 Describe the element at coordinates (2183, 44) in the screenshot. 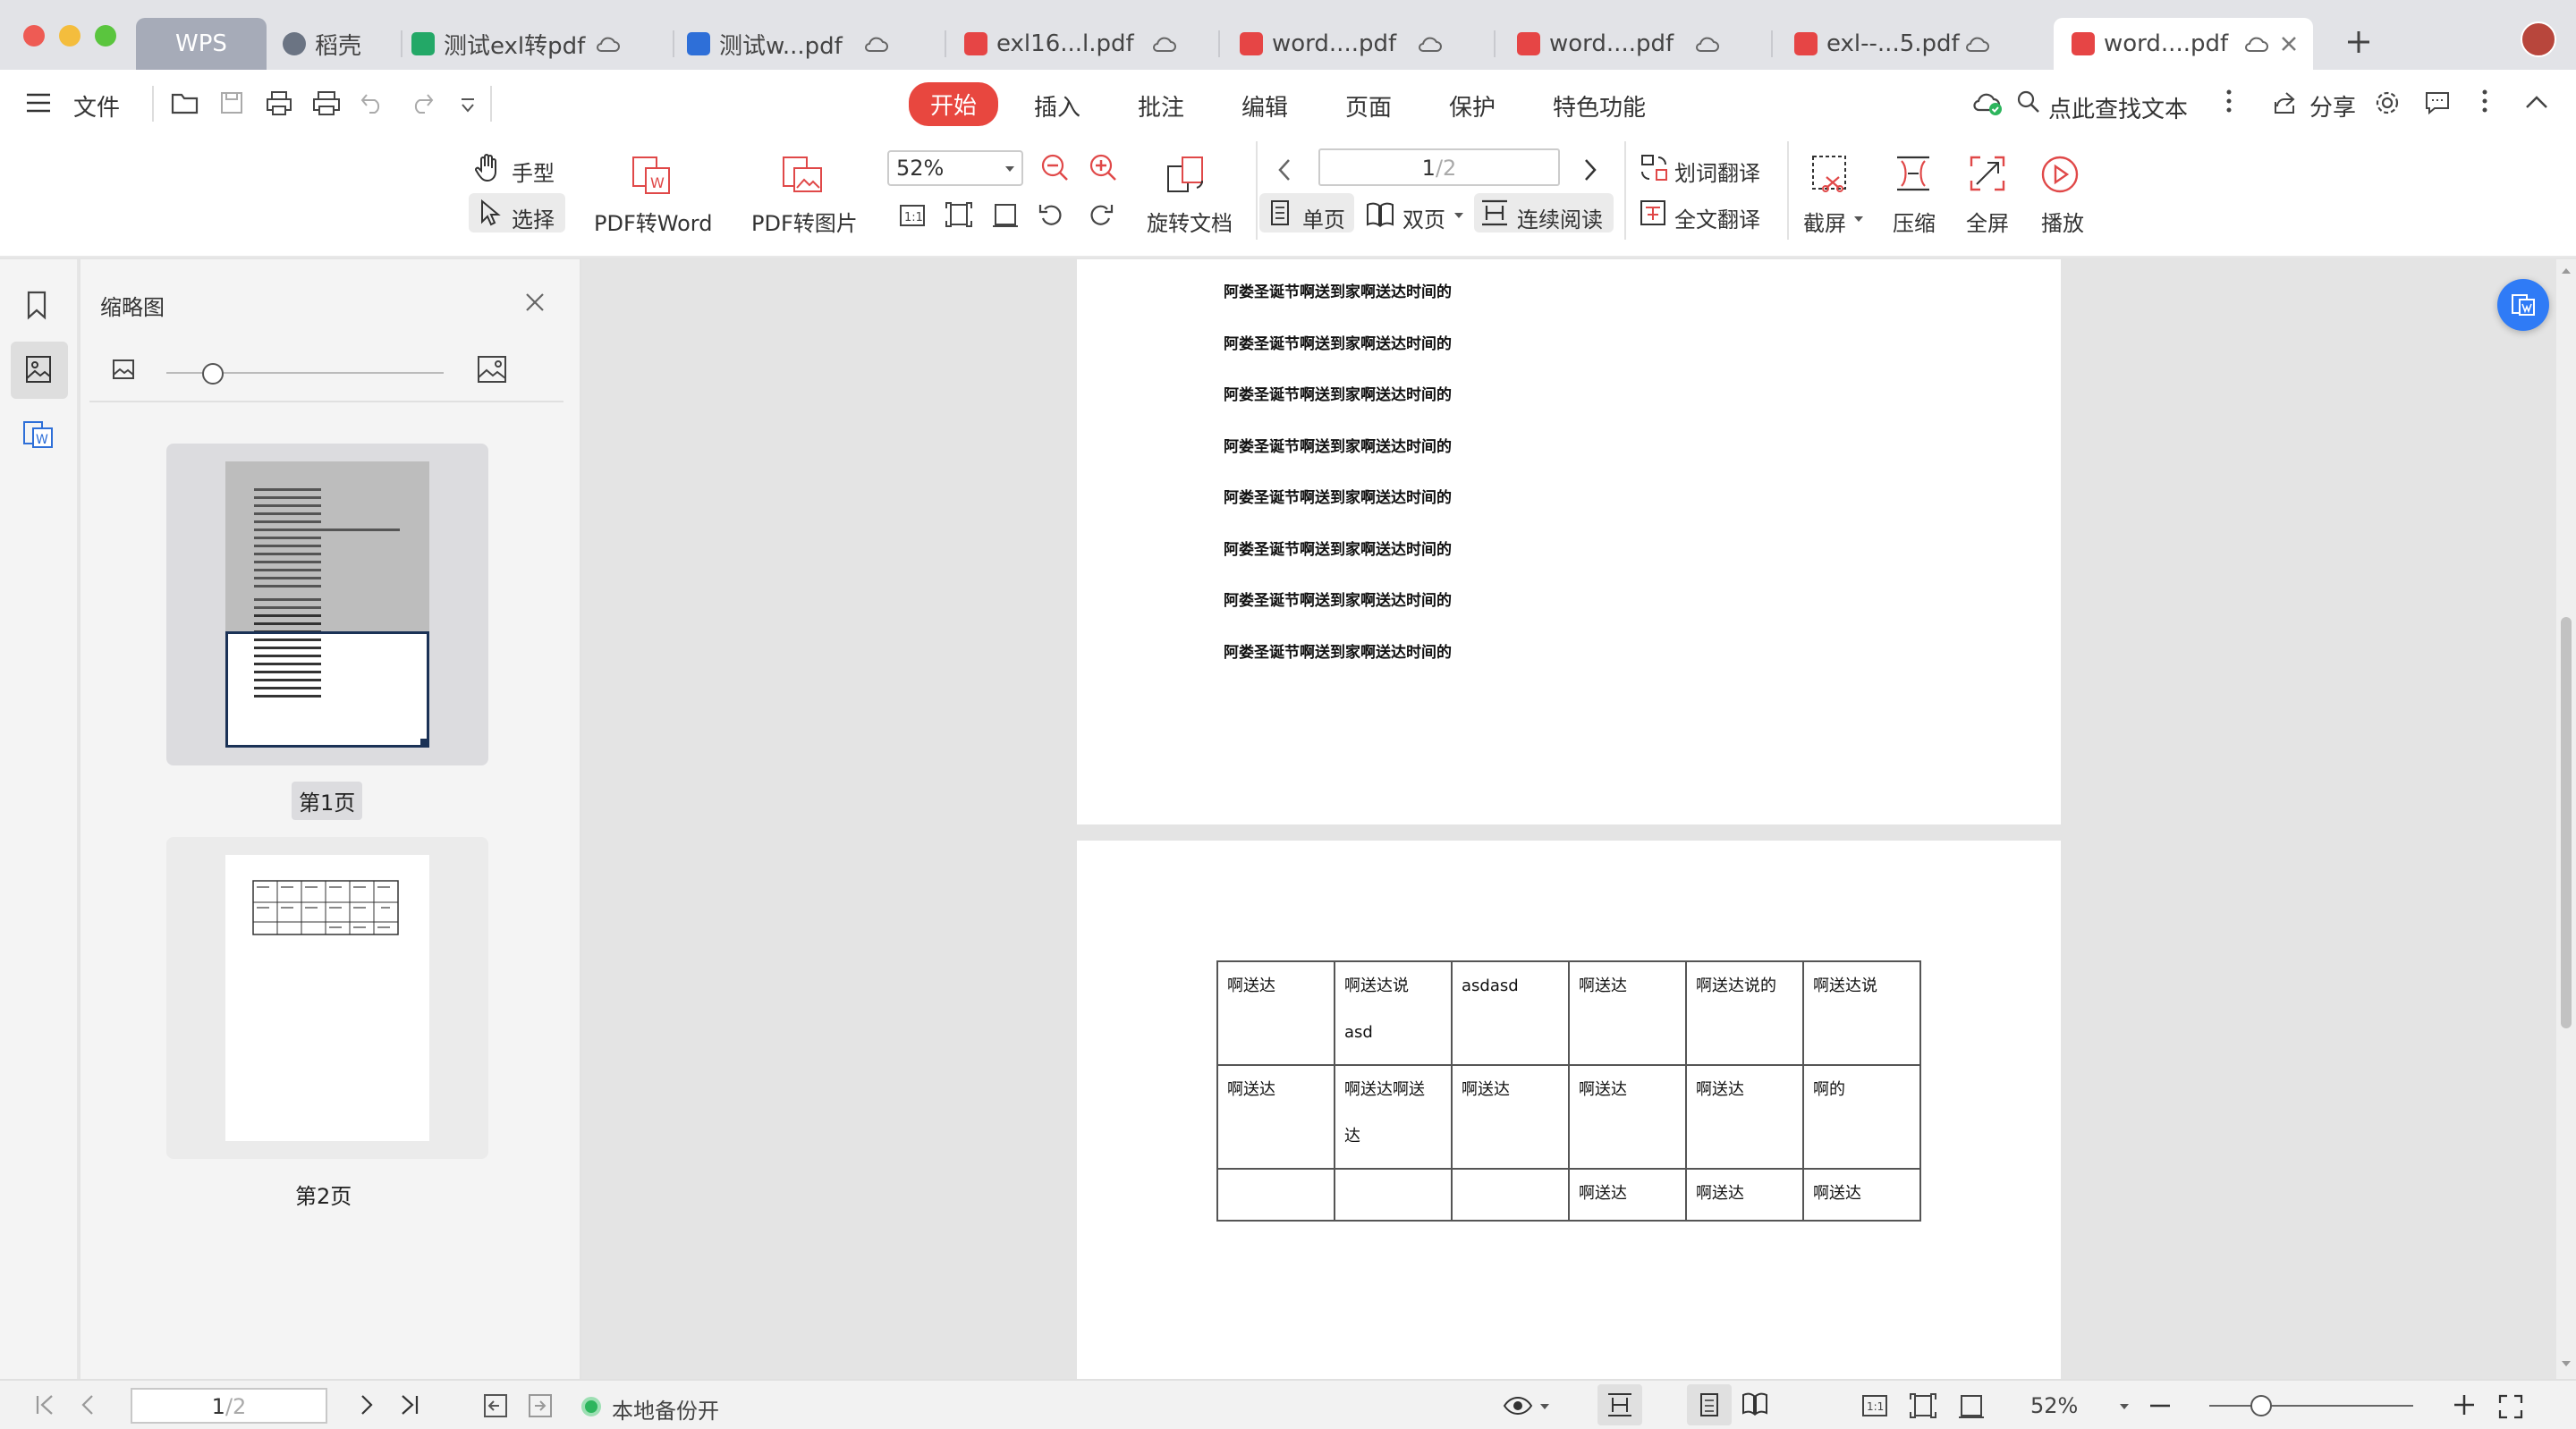

I see `tab-active-doc: word....pdf` at that location.